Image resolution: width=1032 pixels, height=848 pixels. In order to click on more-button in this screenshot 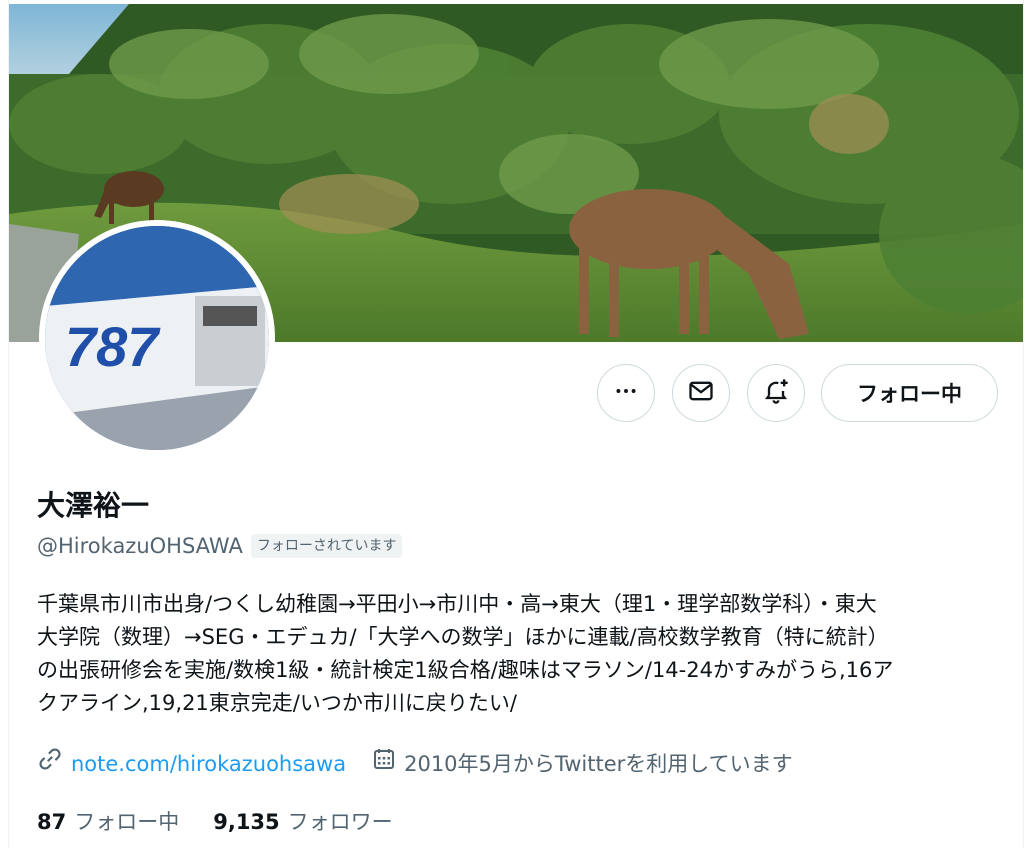, I will do `click(626, 393)`.